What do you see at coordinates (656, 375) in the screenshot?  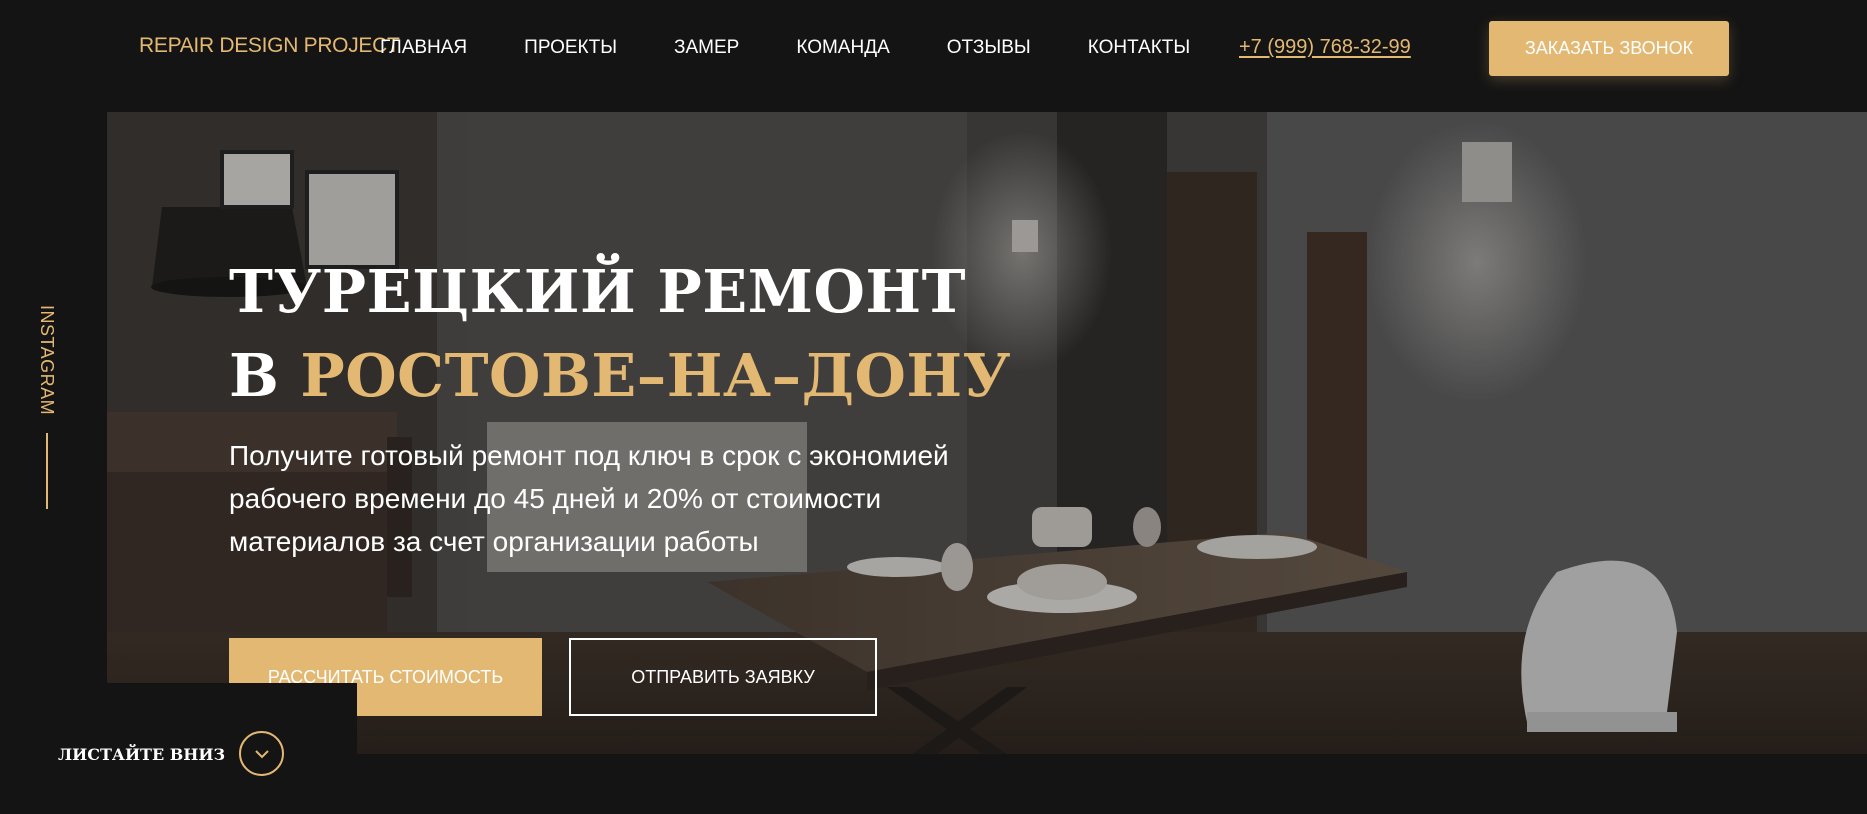 I see `hero-title-city: РОСТОВЕ–НА–ДОНУ` at bounding box center [656, 375].